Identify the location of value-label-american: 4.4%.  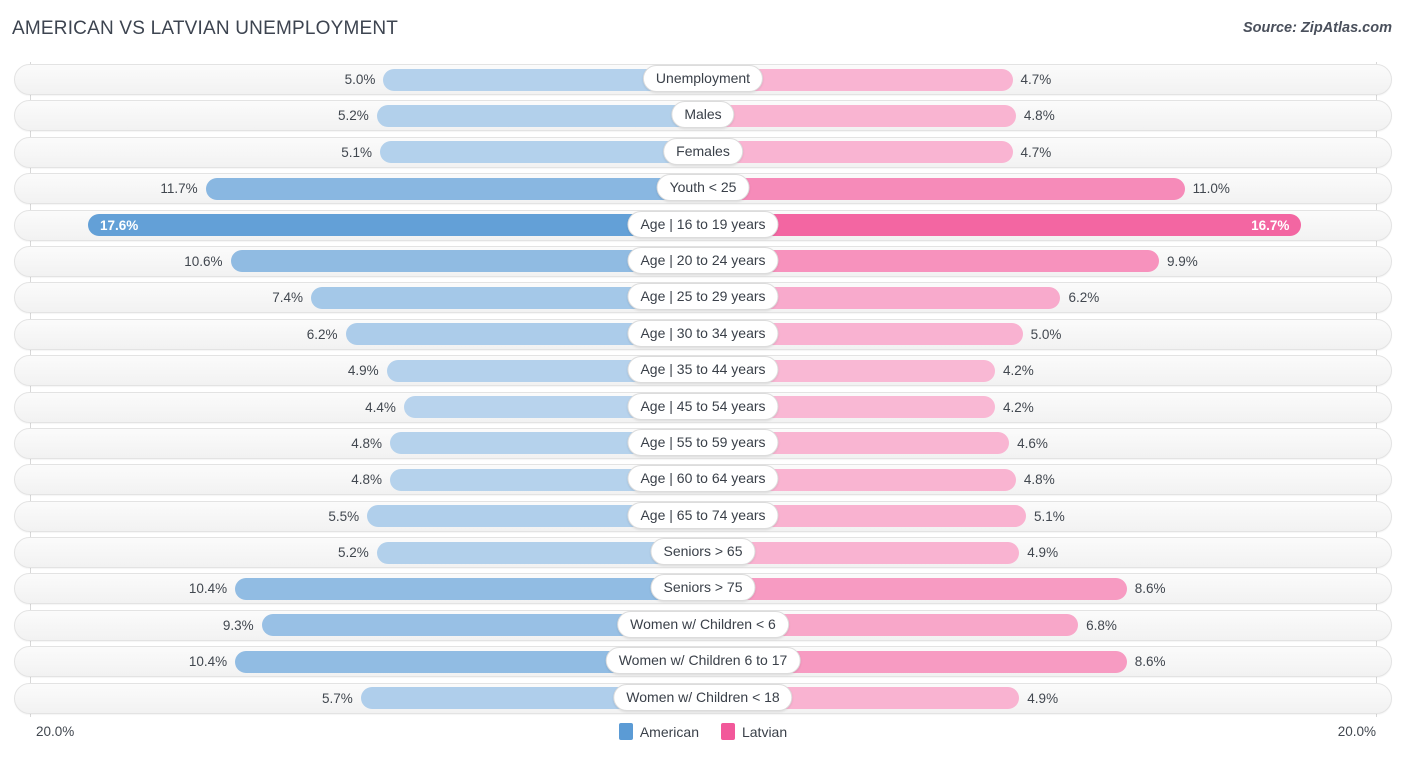
(380, 407).